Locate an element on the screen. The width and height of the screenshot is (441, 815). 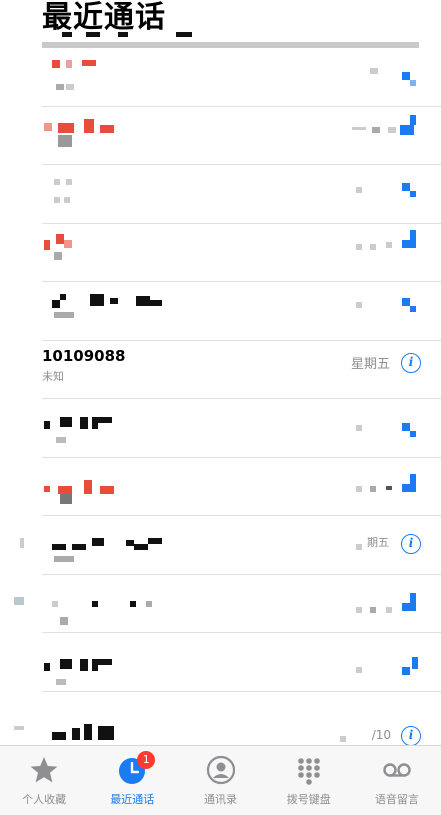
tab-keypad: 拨号键盘 is located at coordinates (309, 780).